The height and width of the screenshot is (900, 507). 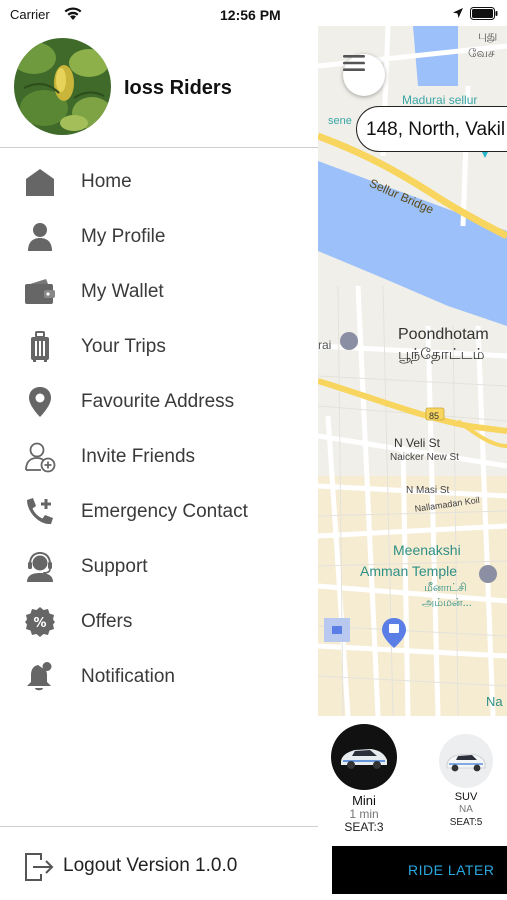 What do you see at coordinates (123, 236) in the screenshot?
I see `menu-item-label: My Profile` at bounding box center [123, 236].